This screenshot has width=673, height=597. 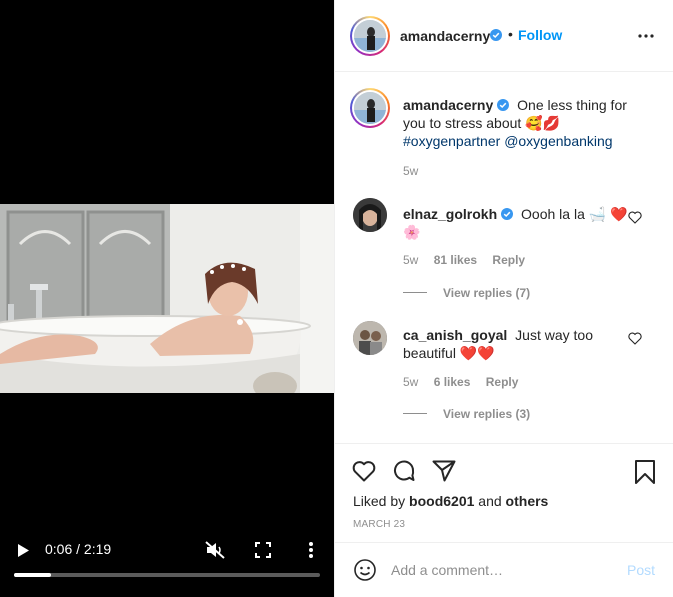 What do you see at coordinates (404, 471) in the screenshot?
I see `comment-bubble-icon` at bounding box center [404, 471].